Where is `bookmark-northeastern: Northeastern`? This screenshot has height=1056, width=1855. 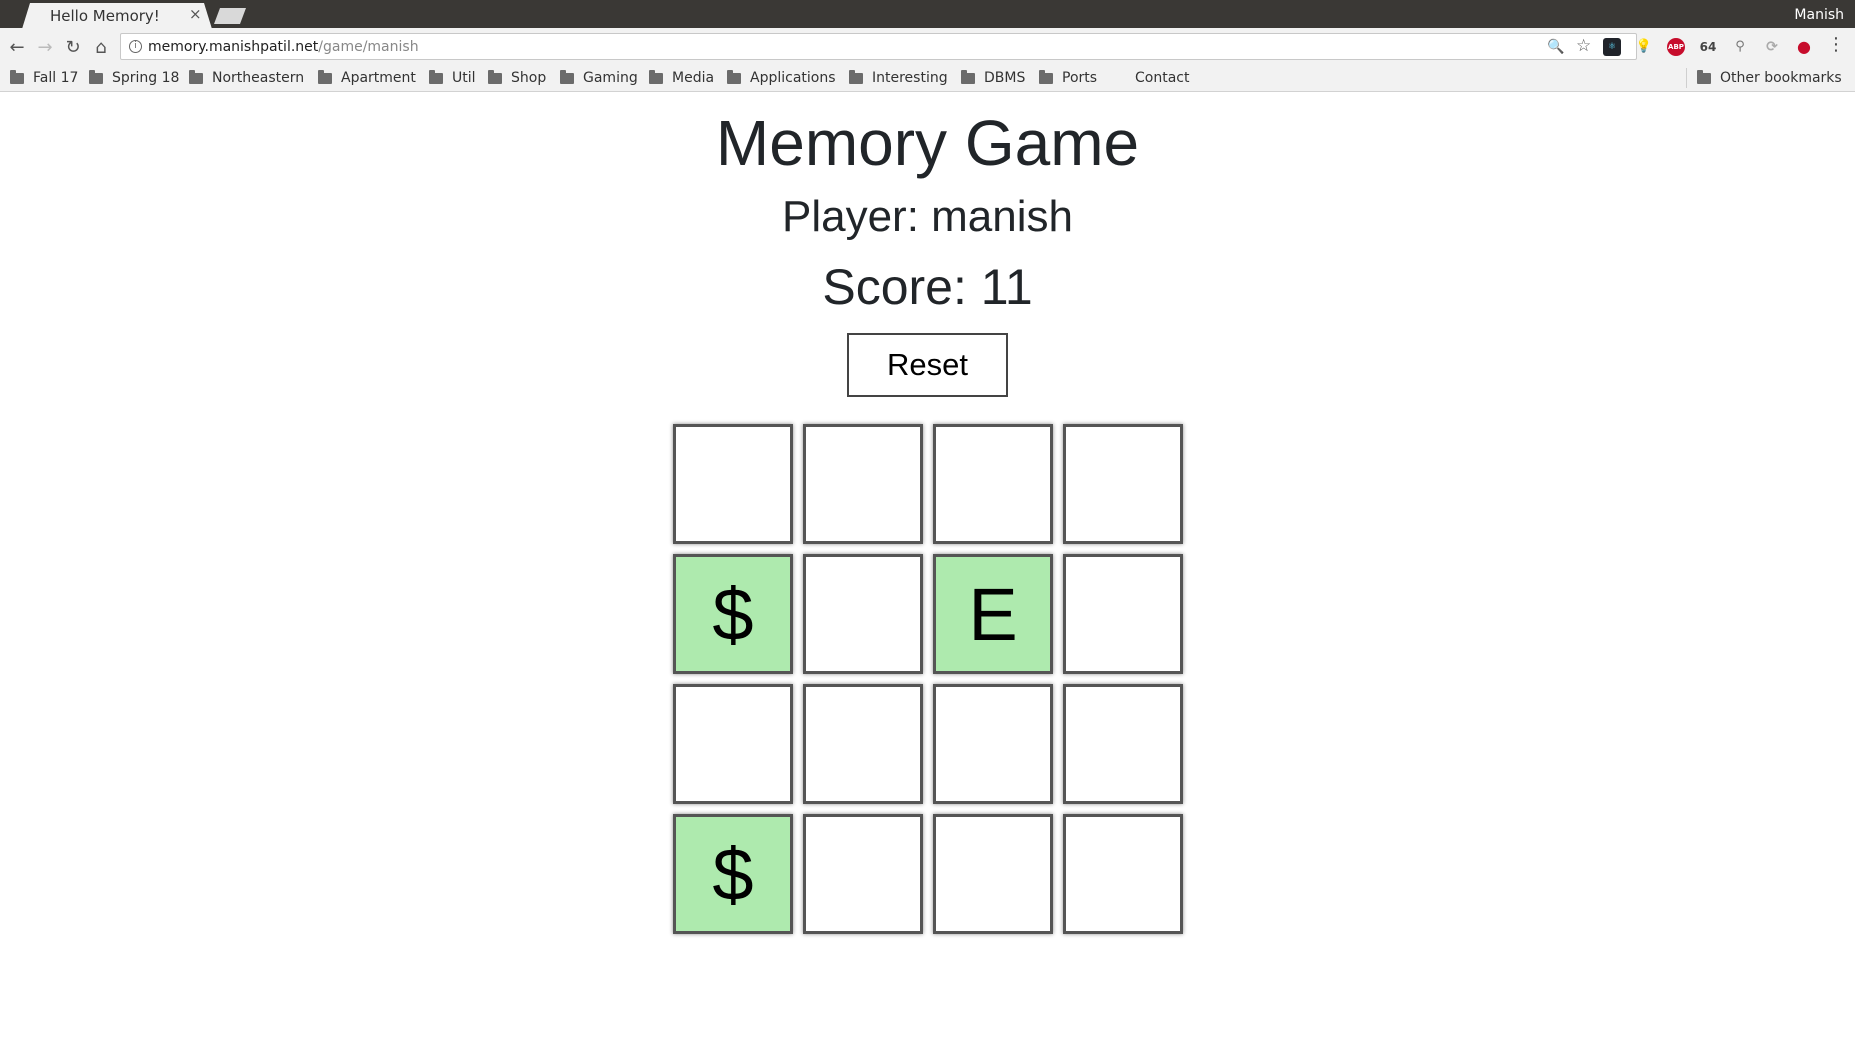 bookmark-northeastern: Northeastern is located at coordinates (246, 78).